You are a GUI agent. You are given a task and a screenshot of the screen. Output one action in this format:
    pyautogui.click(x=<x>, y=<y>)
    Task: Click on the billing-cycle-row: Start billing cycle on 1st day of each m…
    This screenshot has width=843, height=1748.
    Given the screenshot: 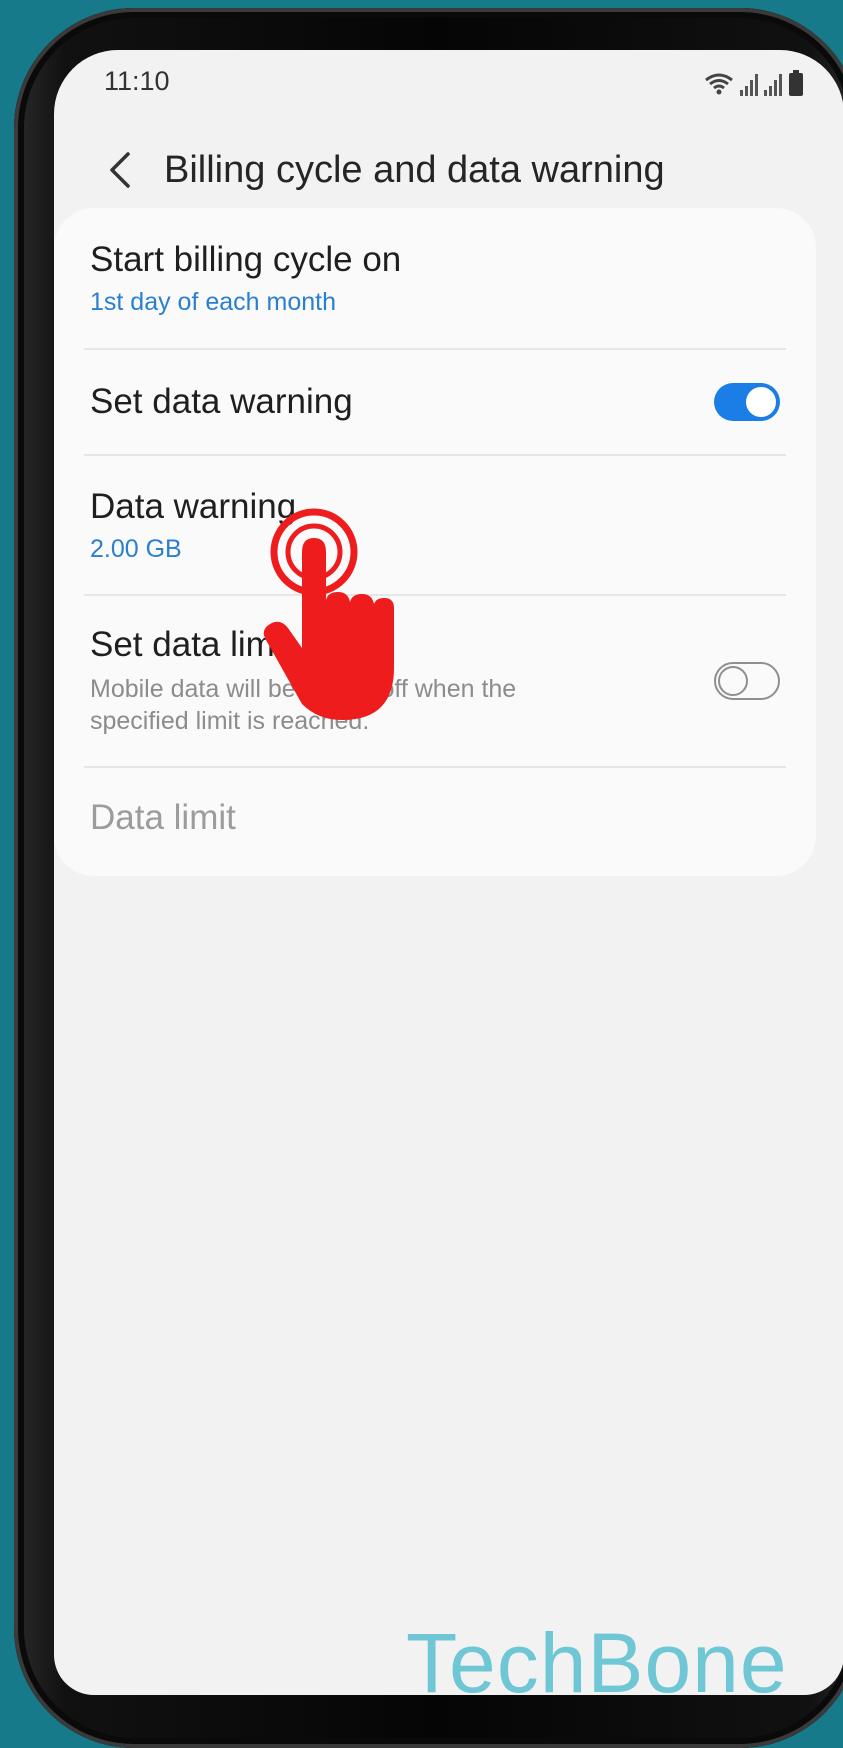 What is the action you would take?
    pyautogui.click(x=435, y=279)
    